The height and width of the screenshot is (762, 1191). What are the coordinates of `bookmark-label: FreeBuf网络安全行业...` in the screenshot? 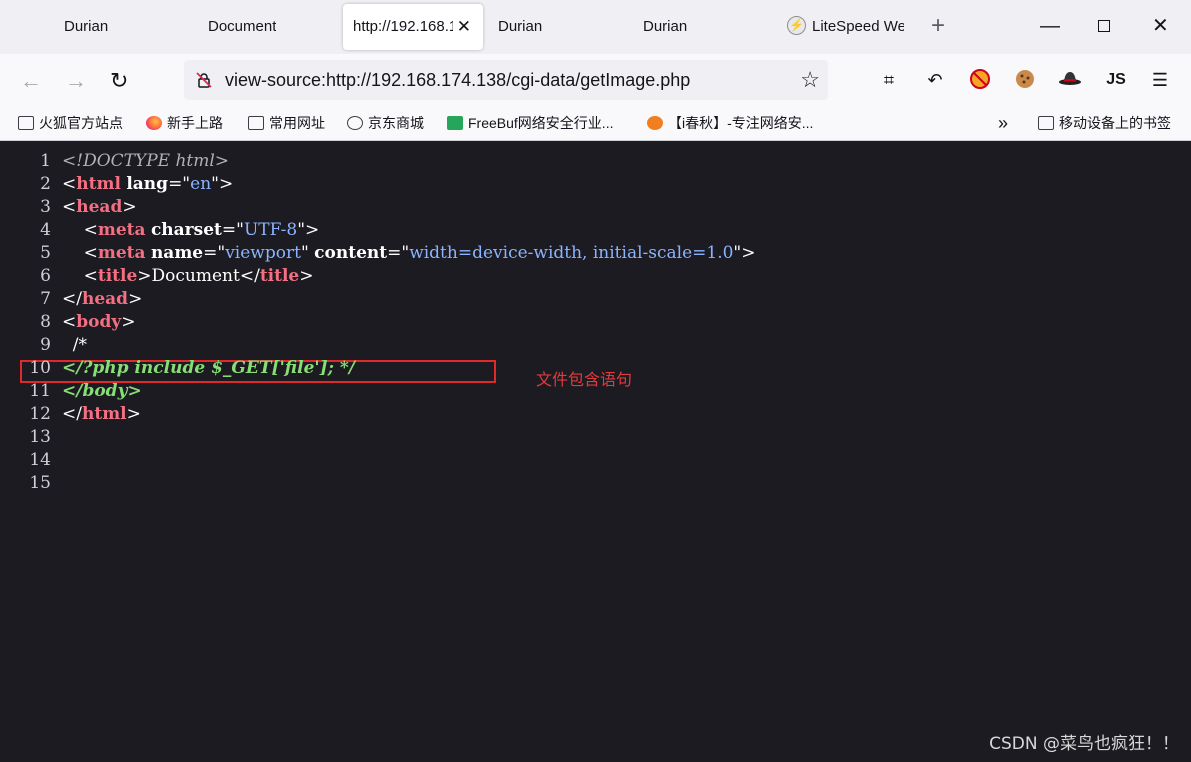 It's located at (541, 123).